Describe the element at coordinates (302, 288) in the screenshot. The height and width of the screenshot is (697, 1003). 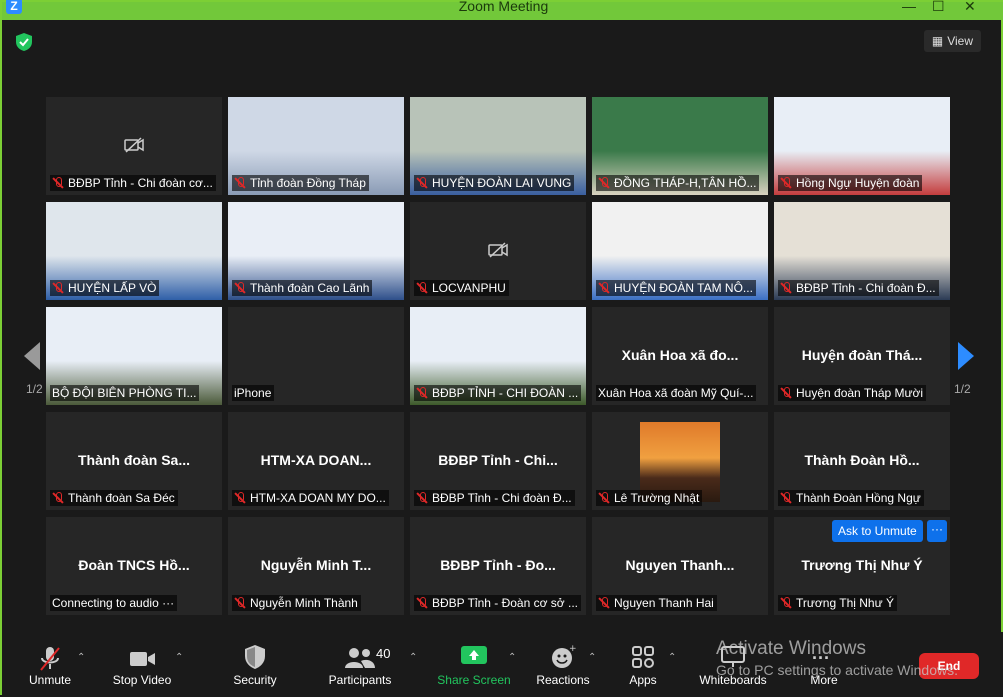
I see `participant-name-label: Thành đoàn Cao Lãnh` at that location.